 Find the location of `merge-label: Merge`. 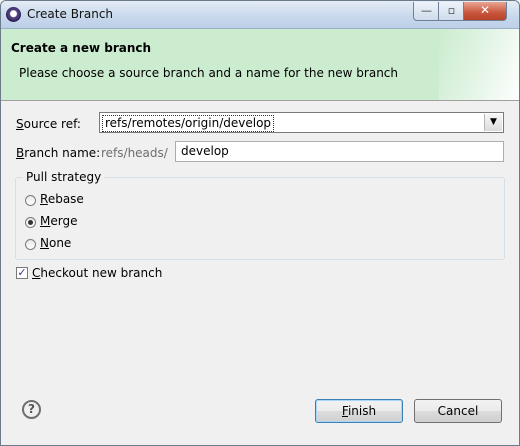

merge-label: Merge is located at coordinates (58, 221).